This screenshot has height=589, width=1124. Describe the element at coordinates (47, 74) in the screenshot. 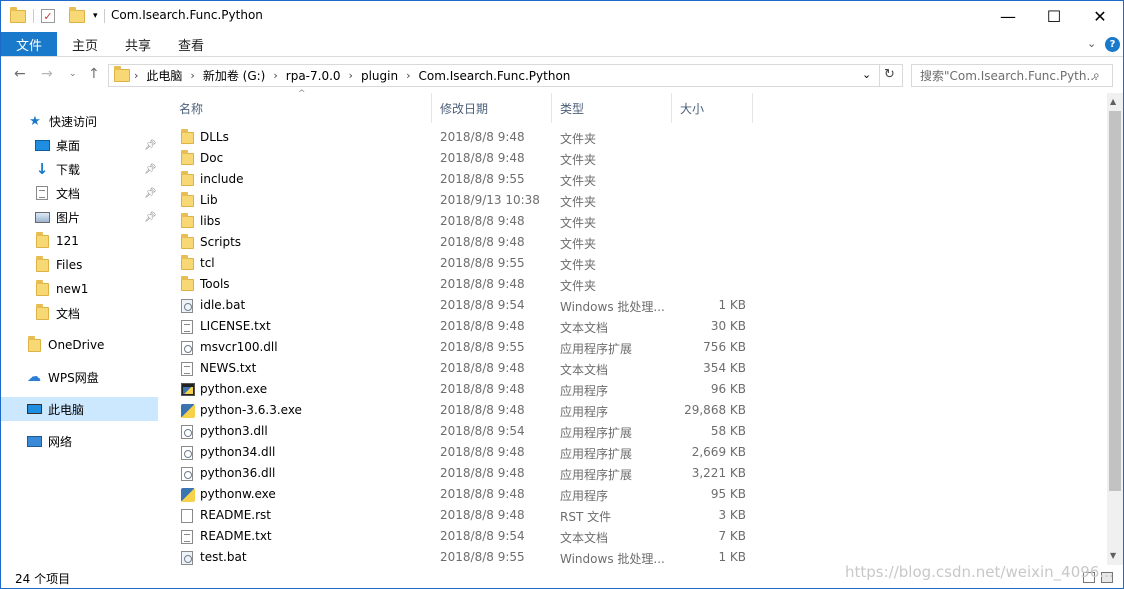

I see `forward-icon: →` at that location.